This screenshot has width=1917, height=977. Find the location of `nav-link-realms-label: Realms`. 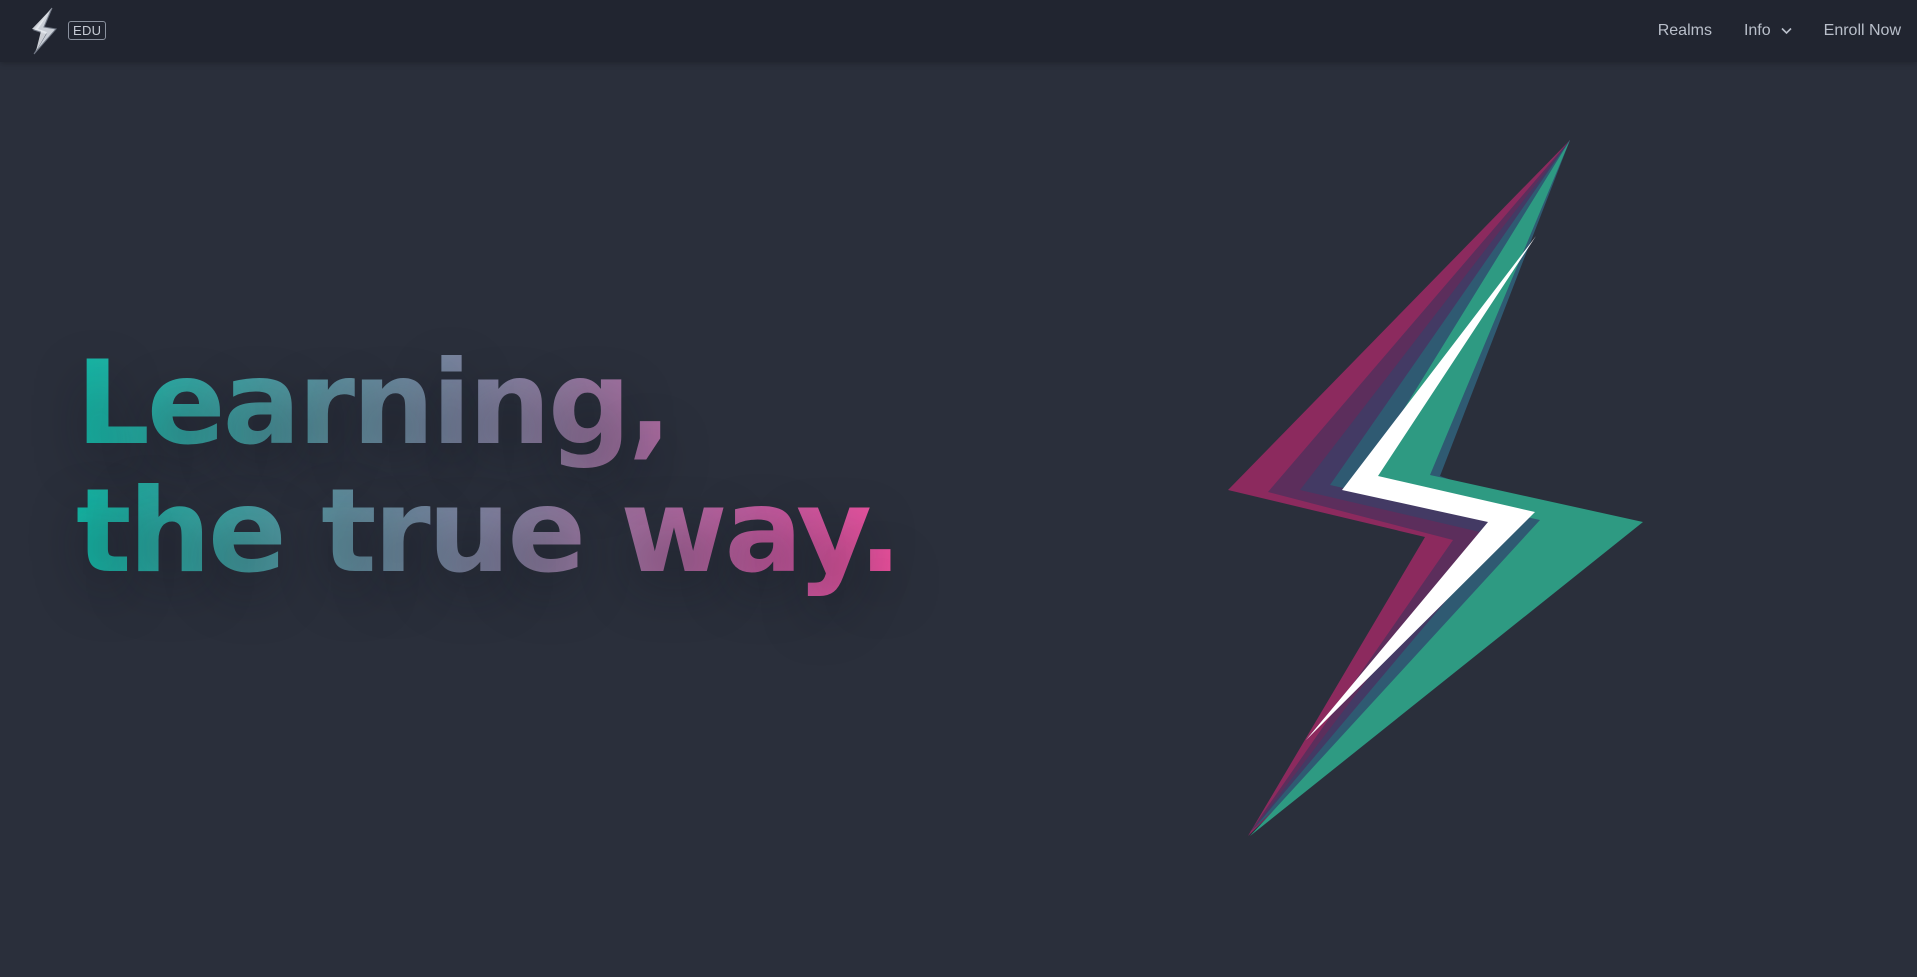

nav-link-realms-label: Realms is located at coordinates (1684, 30).